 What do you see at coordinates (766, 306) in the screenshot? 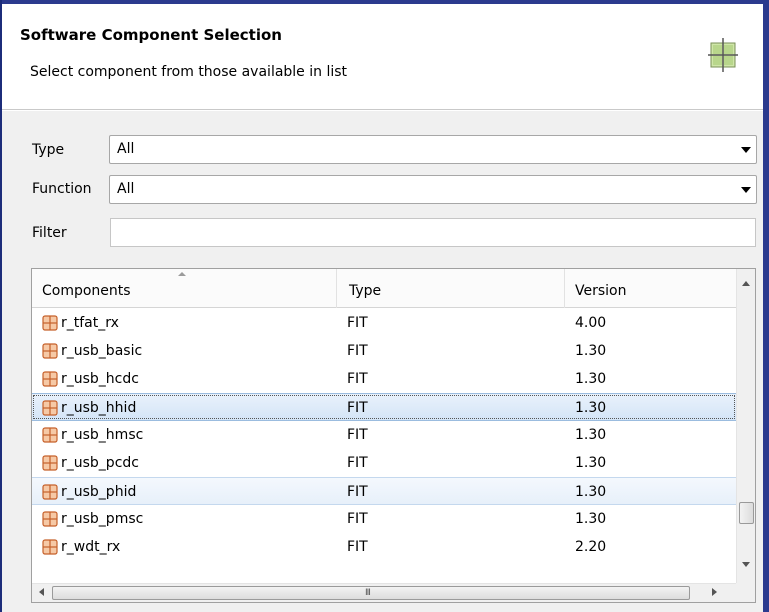
I see `window-frame-right` at bounding box center [766, 306].